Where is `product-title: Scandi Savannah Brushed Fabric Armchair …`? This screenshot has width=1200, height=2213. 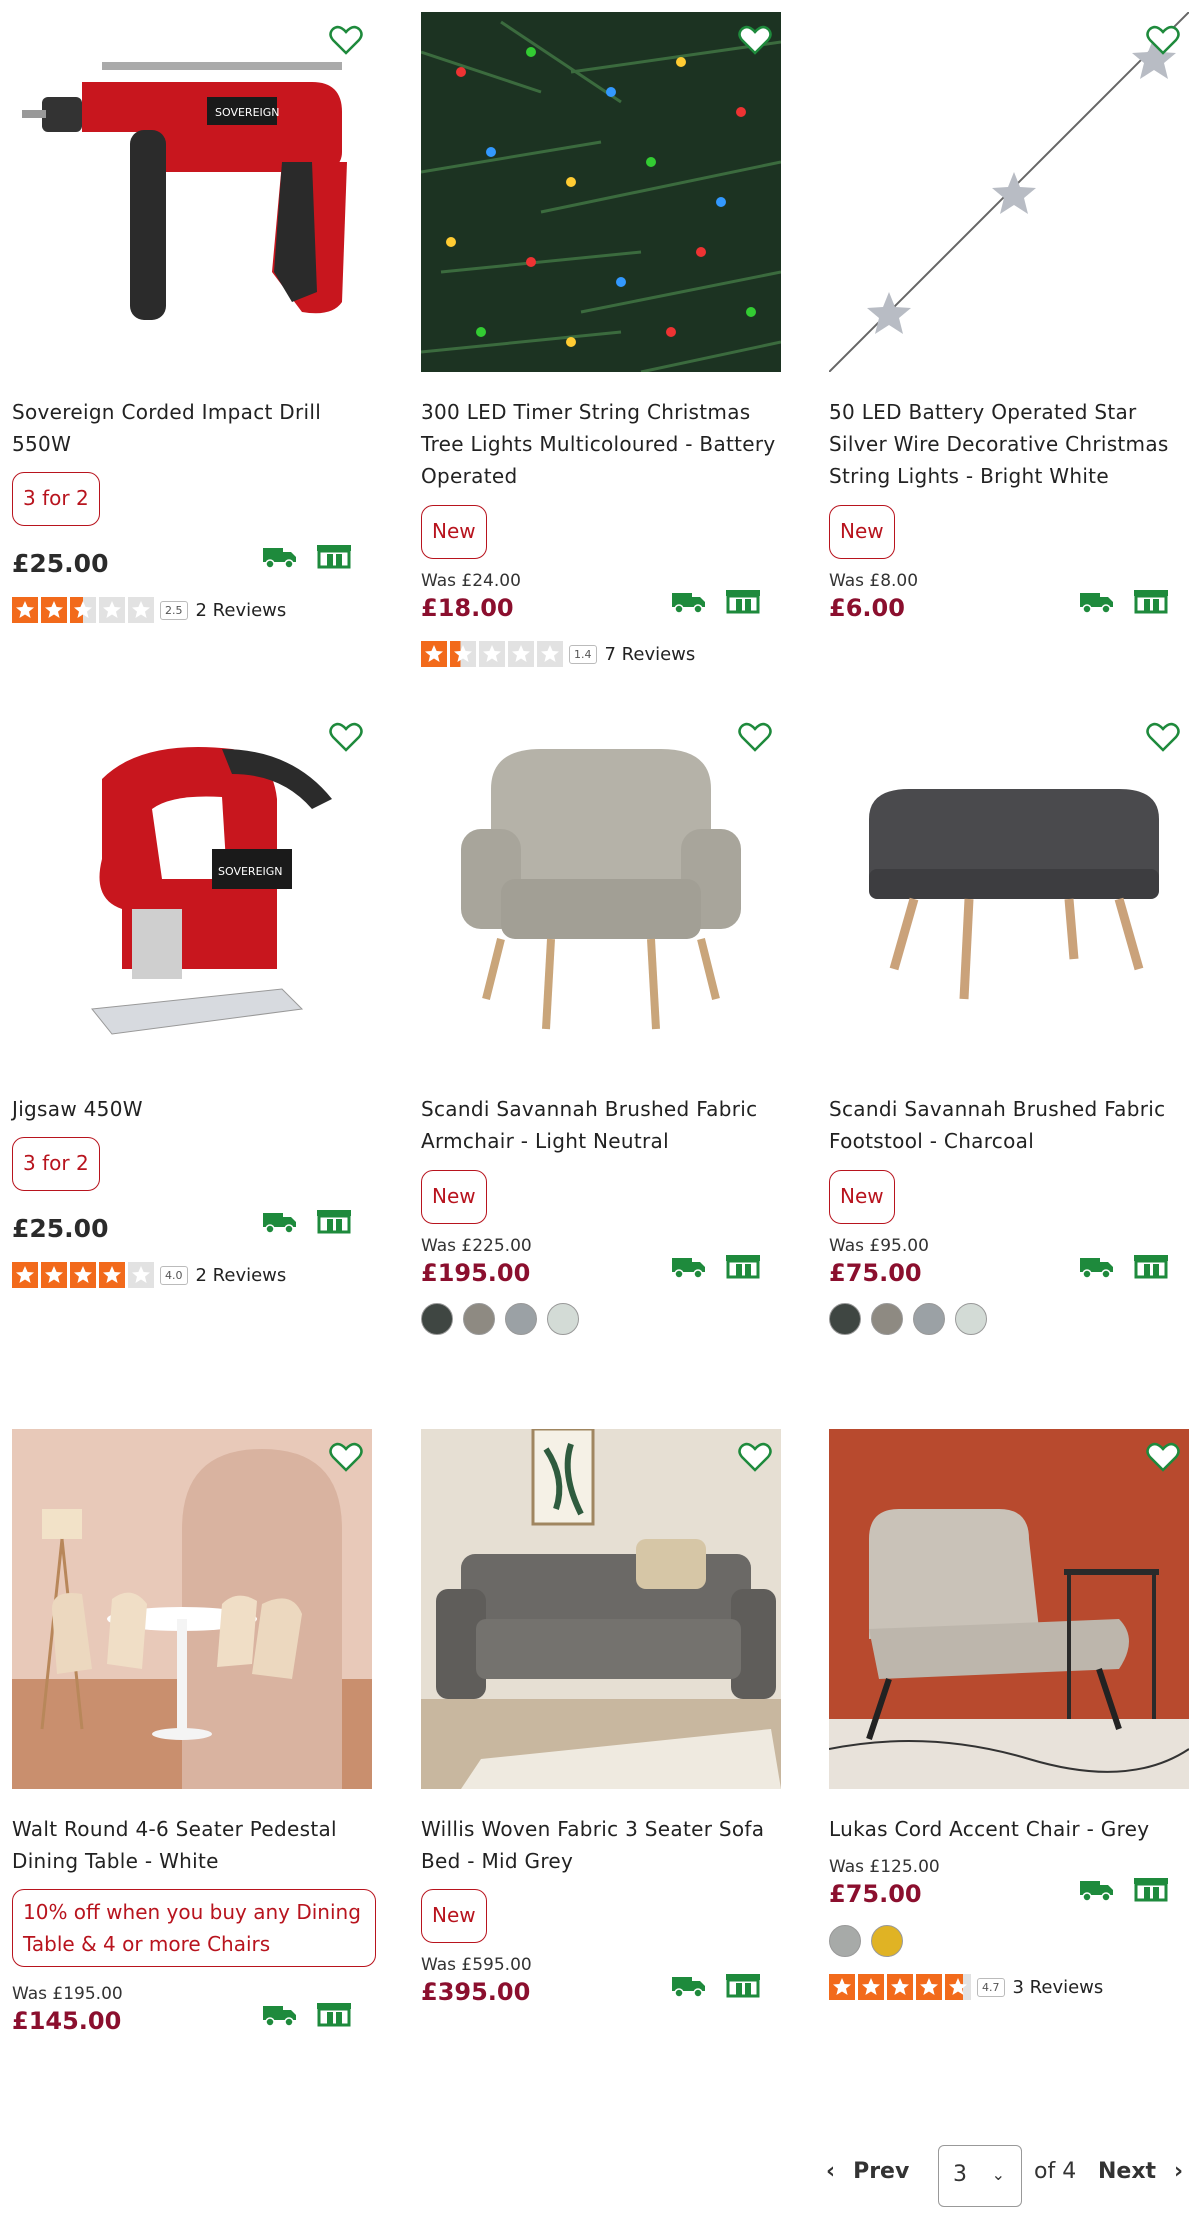 product-title: Scandi Savannah Brushed Fabric Armchair … is located at coordinates (601, 1125).